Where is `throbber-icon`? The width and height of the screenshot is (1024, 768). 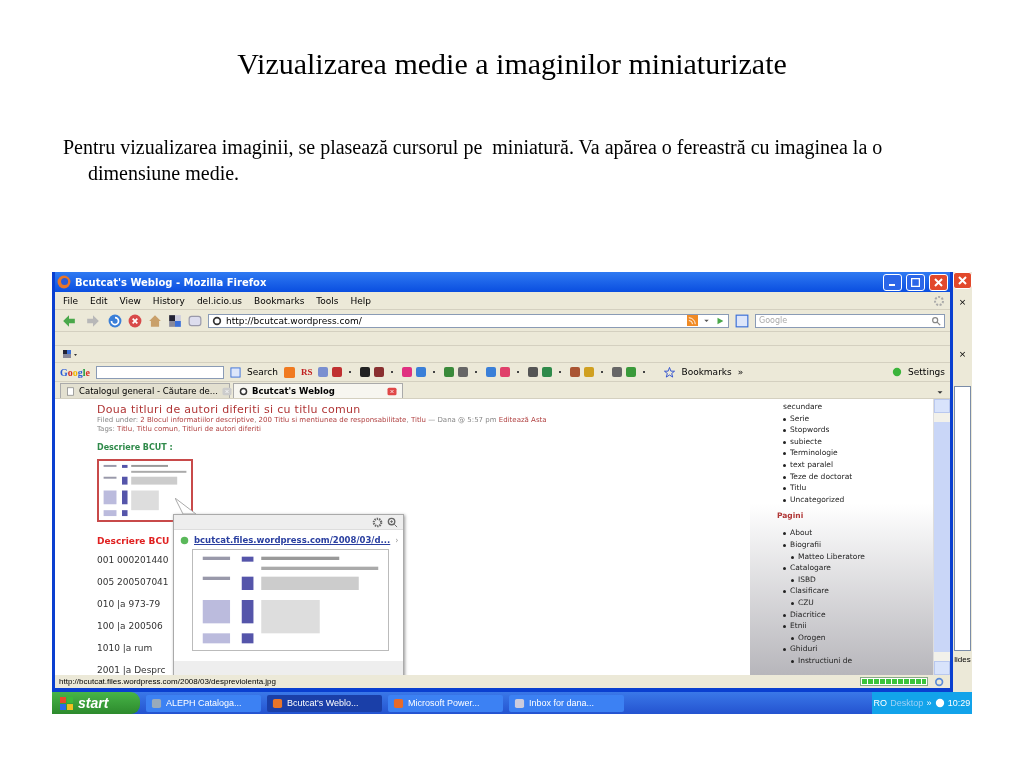 throbber-icon is located at coordinates (939, 300).